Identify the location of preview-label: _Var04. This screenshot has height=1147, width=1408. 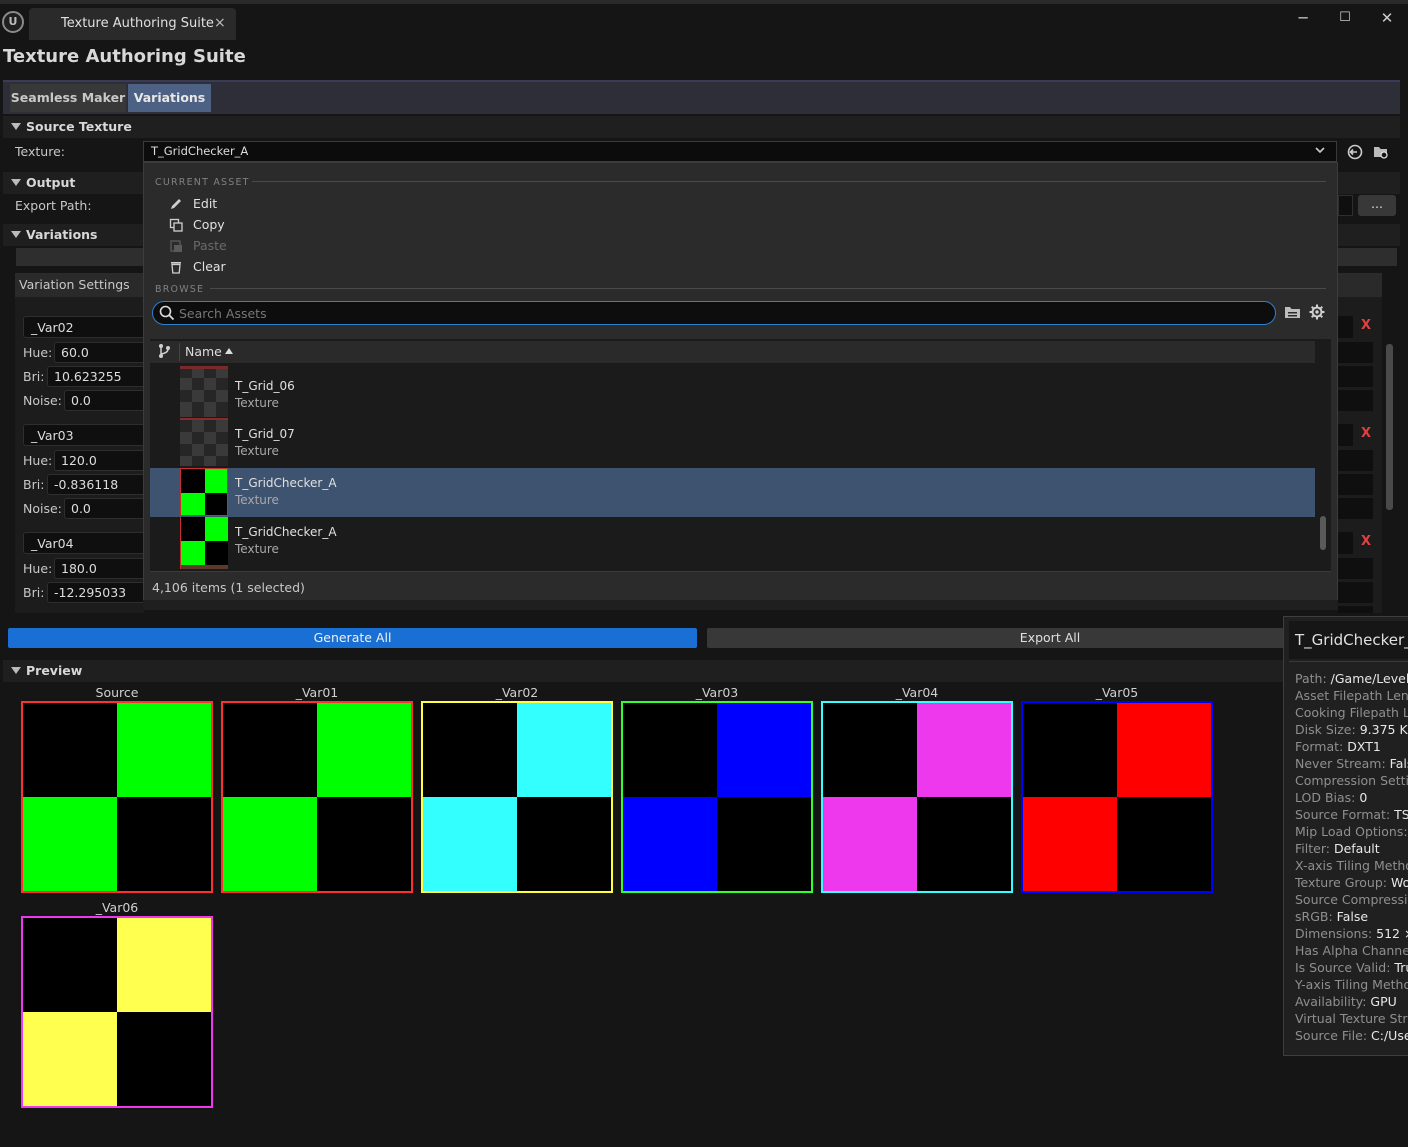
(917, 692).